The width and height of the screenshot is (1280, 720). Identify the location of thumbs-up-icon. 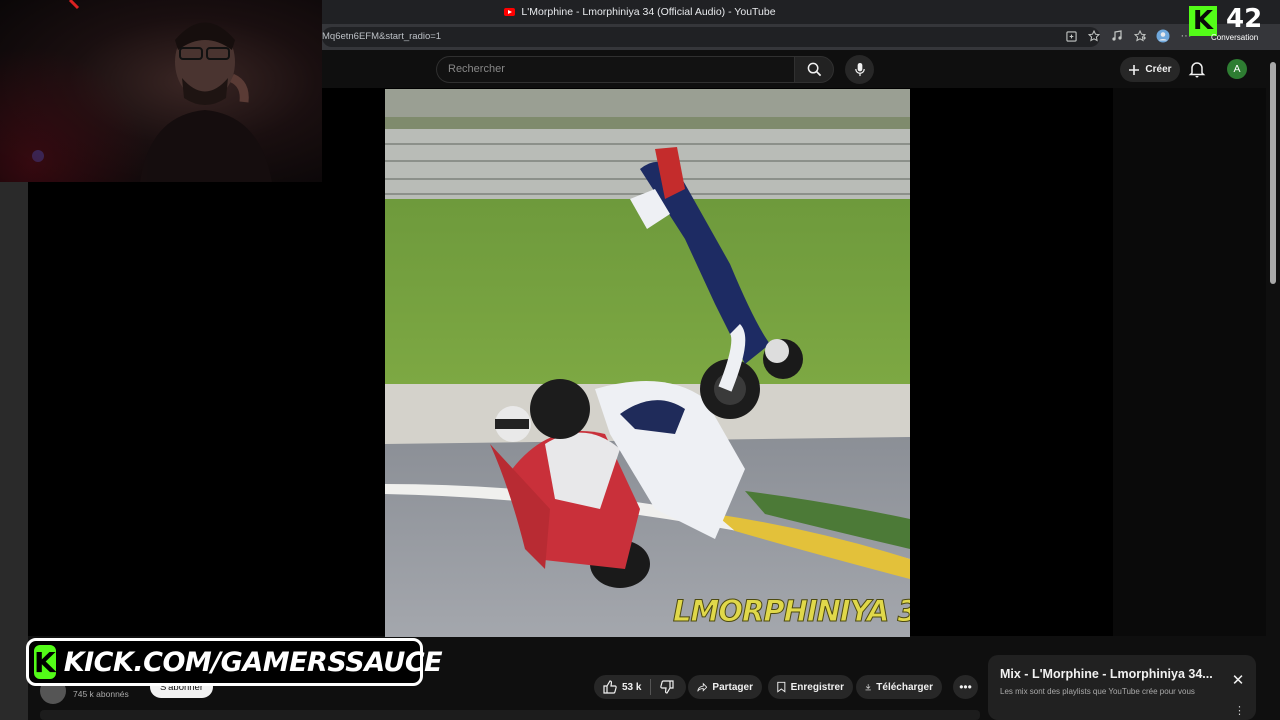
(610, 687).